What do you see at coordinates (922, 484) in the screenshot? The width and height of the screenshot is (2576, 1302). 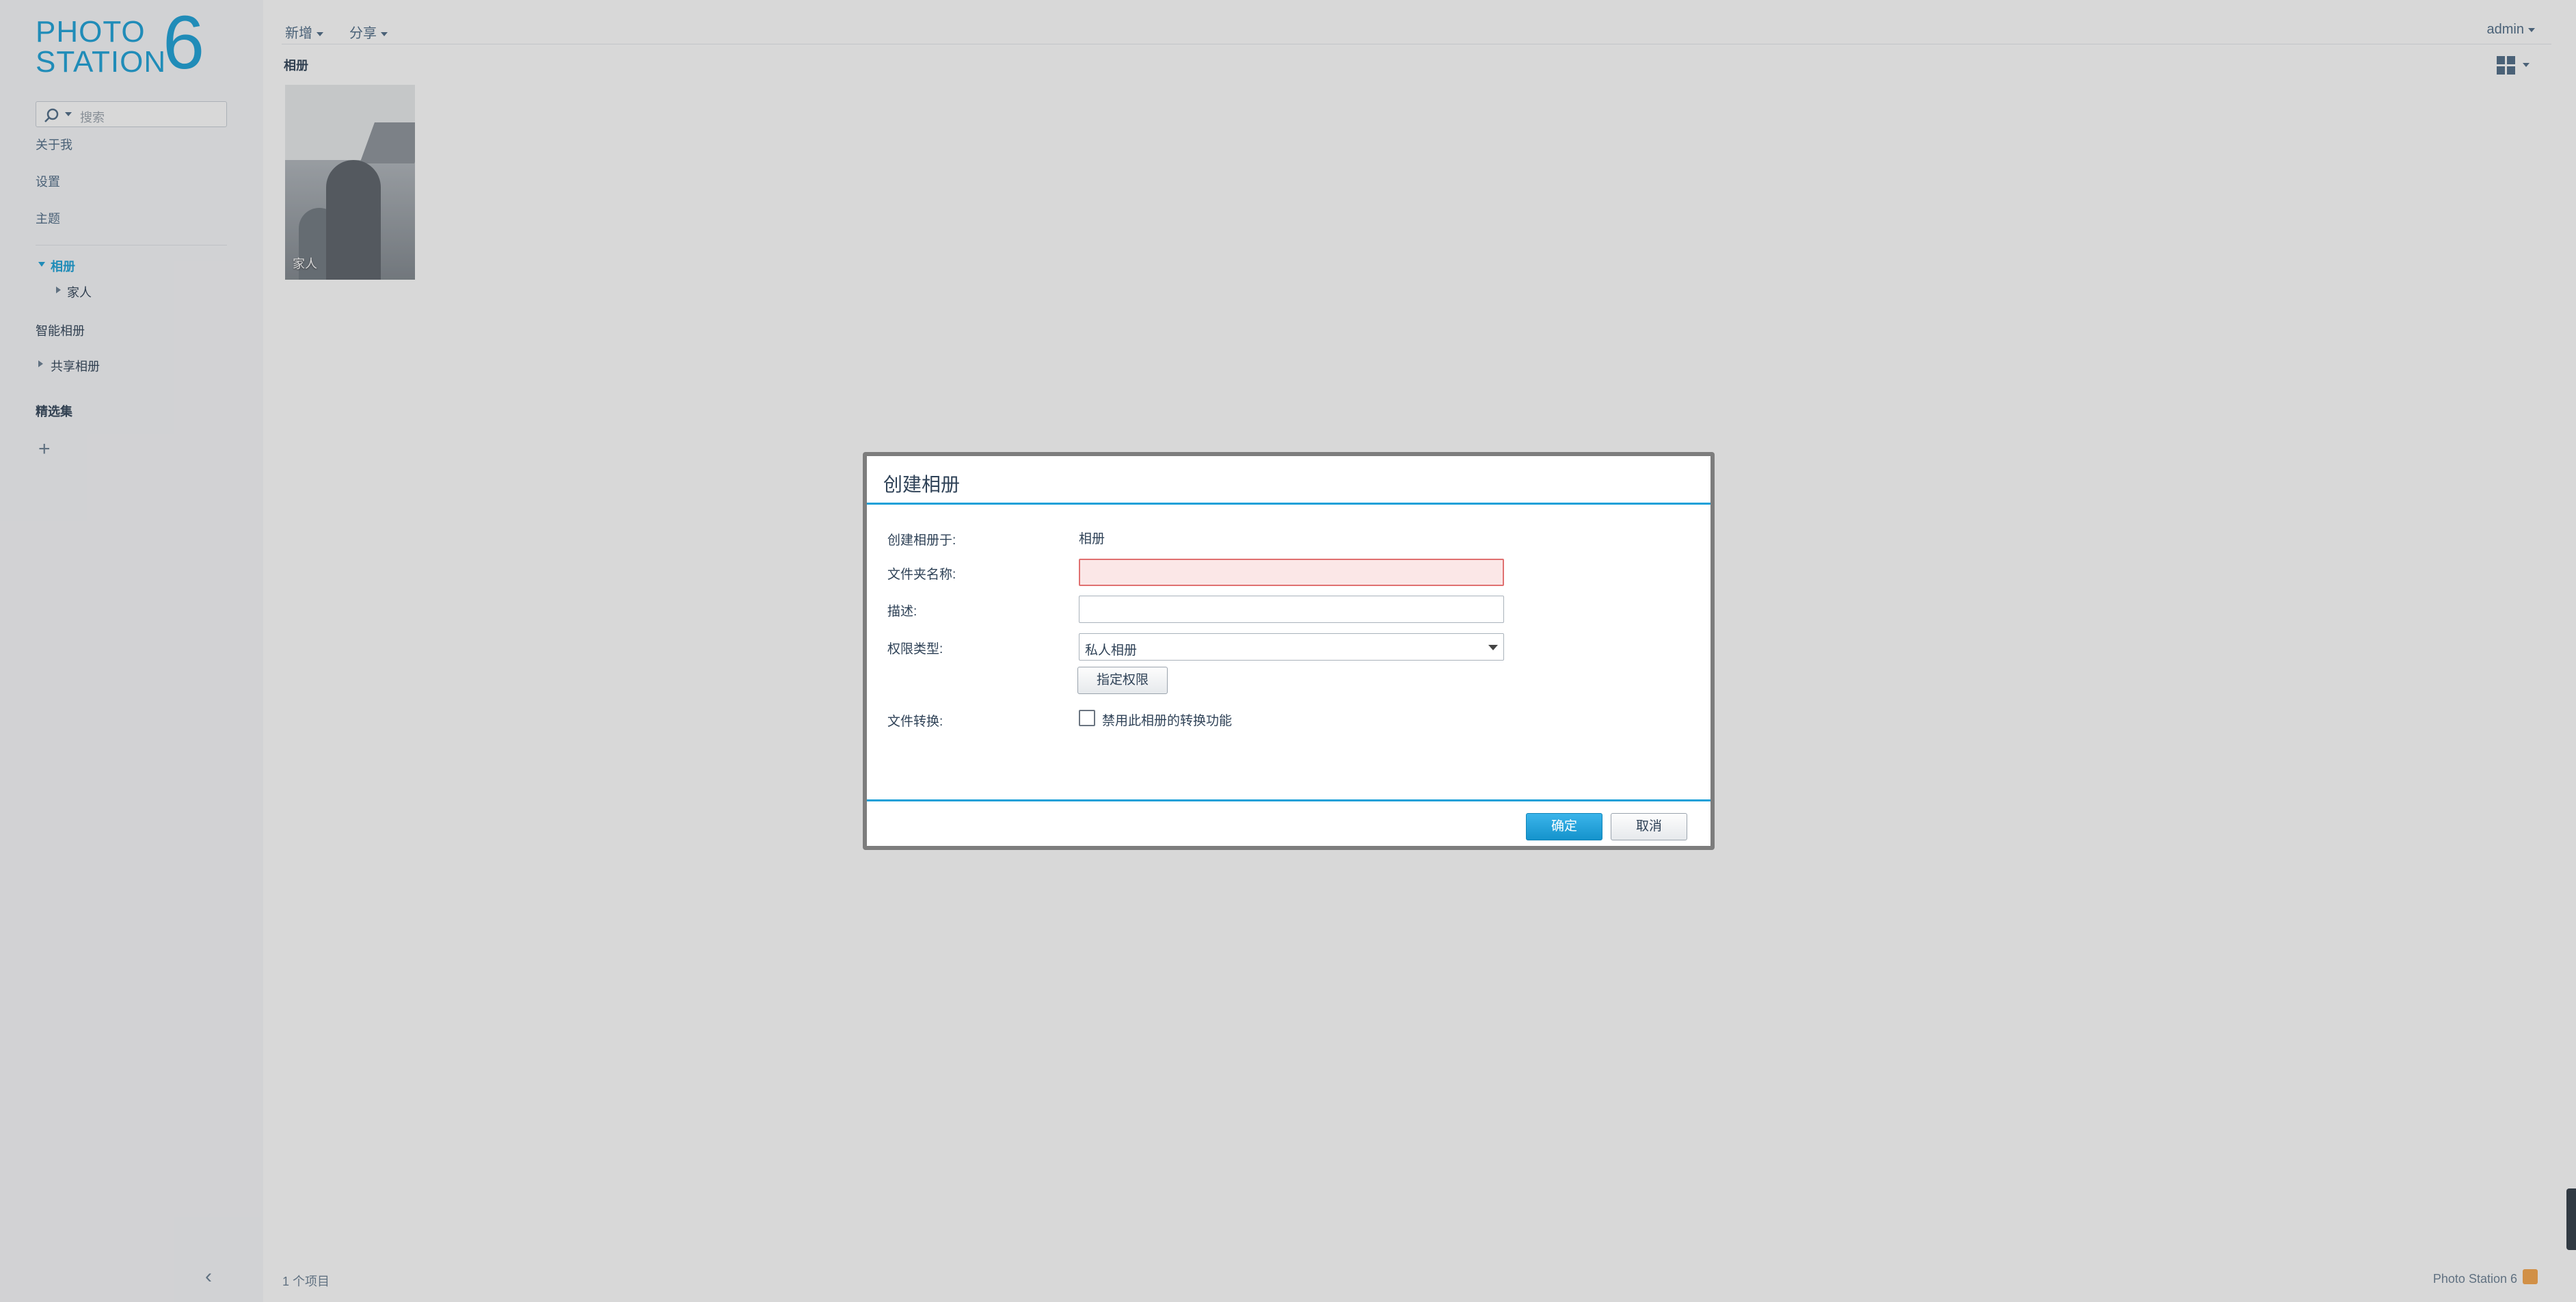 I see `dialog-title: 创建相册` at bounding box center [922, 484].